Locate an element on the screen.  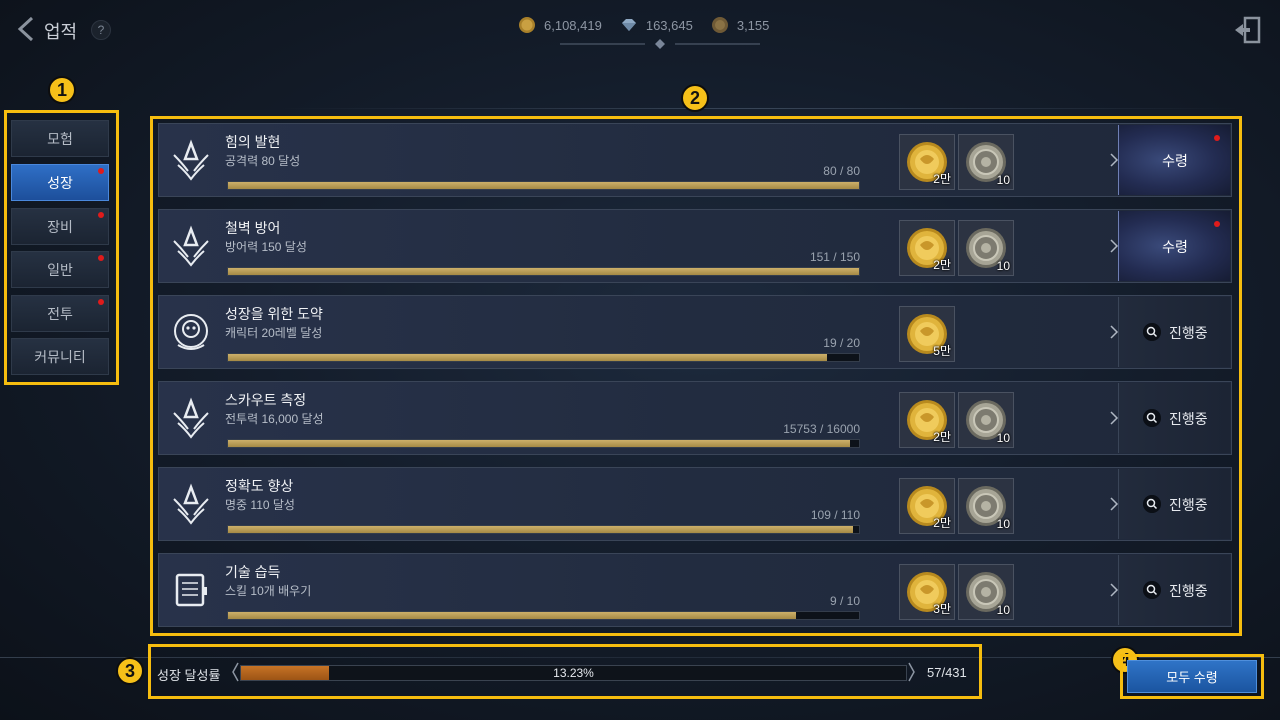
sidebar-item-combat: 전투 is located at coordinates (60, 313).